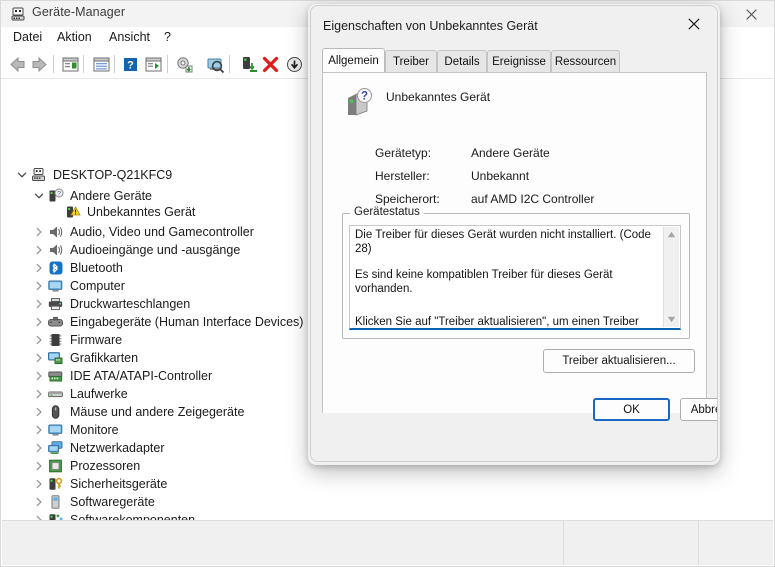  I want to click on uninstall-device-icon, so click(270, 64).